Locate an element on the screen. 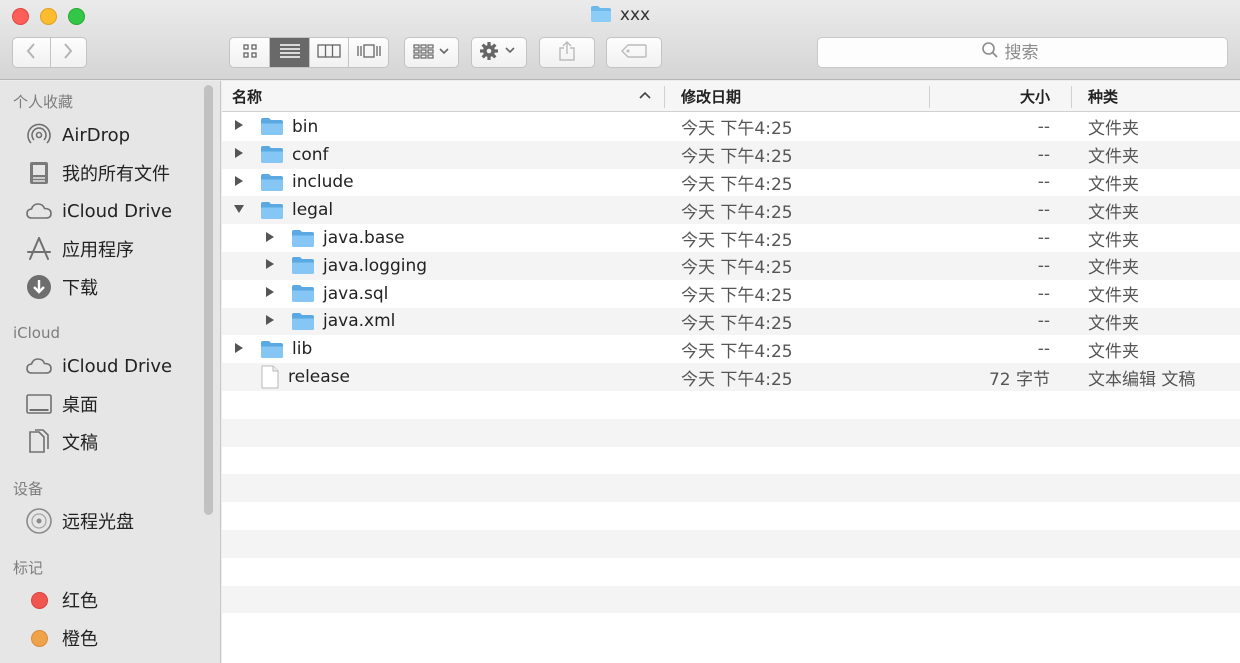  share-button is located at coordinates (567, 52).